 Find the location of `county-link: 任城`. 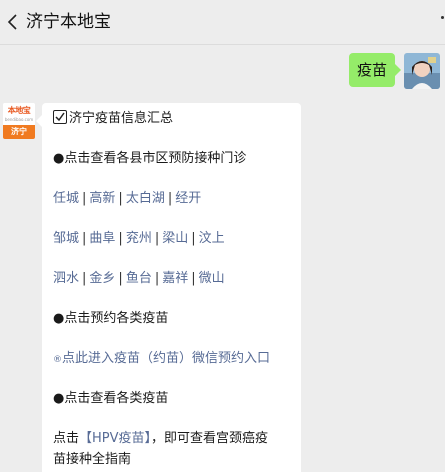

county-link: 任城 is located at coordinates (66, 198).